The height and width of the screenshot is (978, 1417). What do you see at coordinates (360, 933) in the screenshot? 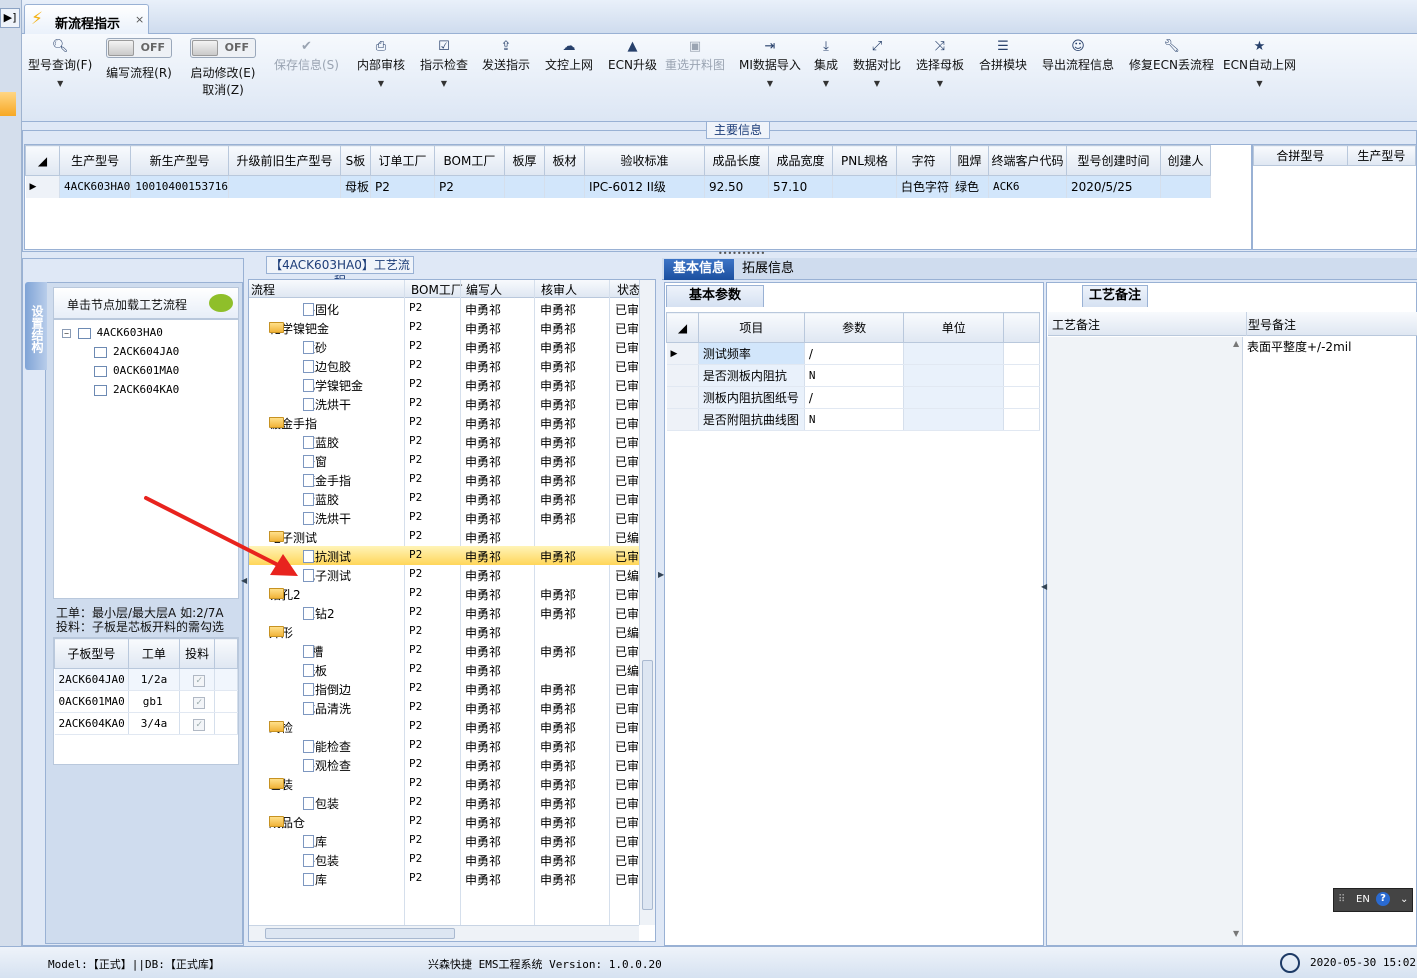
I see `scroll-thumb` at bounding box center [360, 933].